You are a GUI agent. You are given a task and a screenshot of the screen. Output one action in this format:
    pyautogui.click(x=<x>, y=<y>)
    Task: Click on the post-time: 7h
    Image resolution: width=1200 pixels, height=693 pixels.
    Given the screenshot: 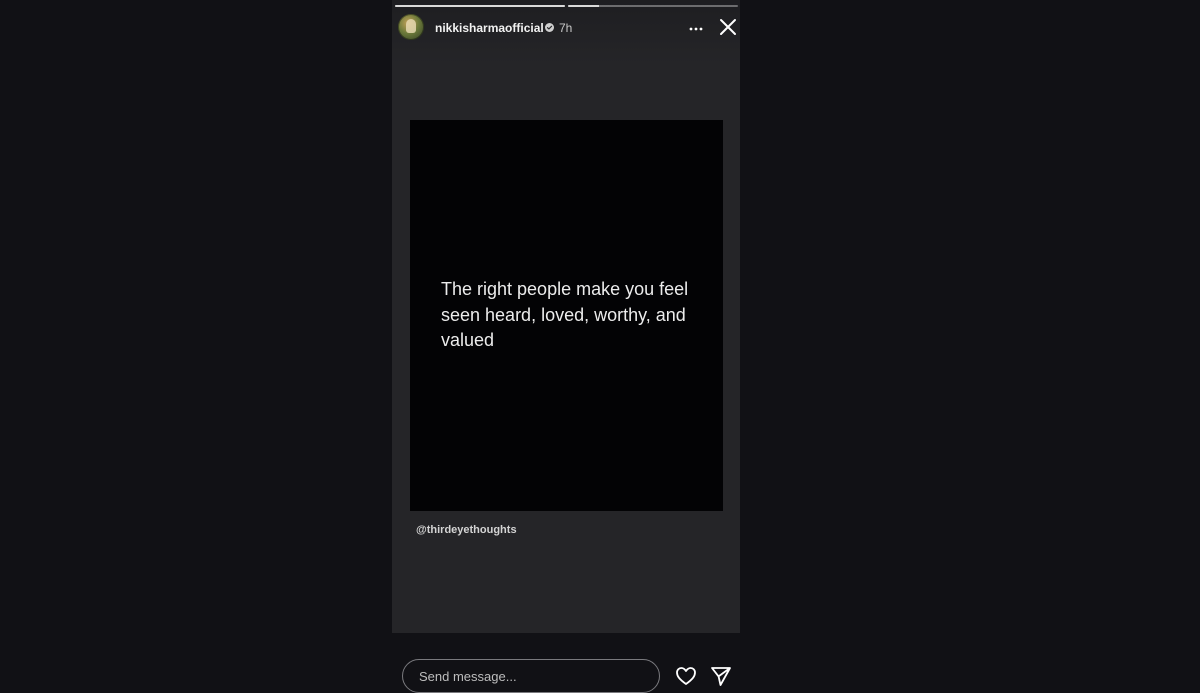 What is the action you would take?
    pyautogui.click(x=566, y=28)
    